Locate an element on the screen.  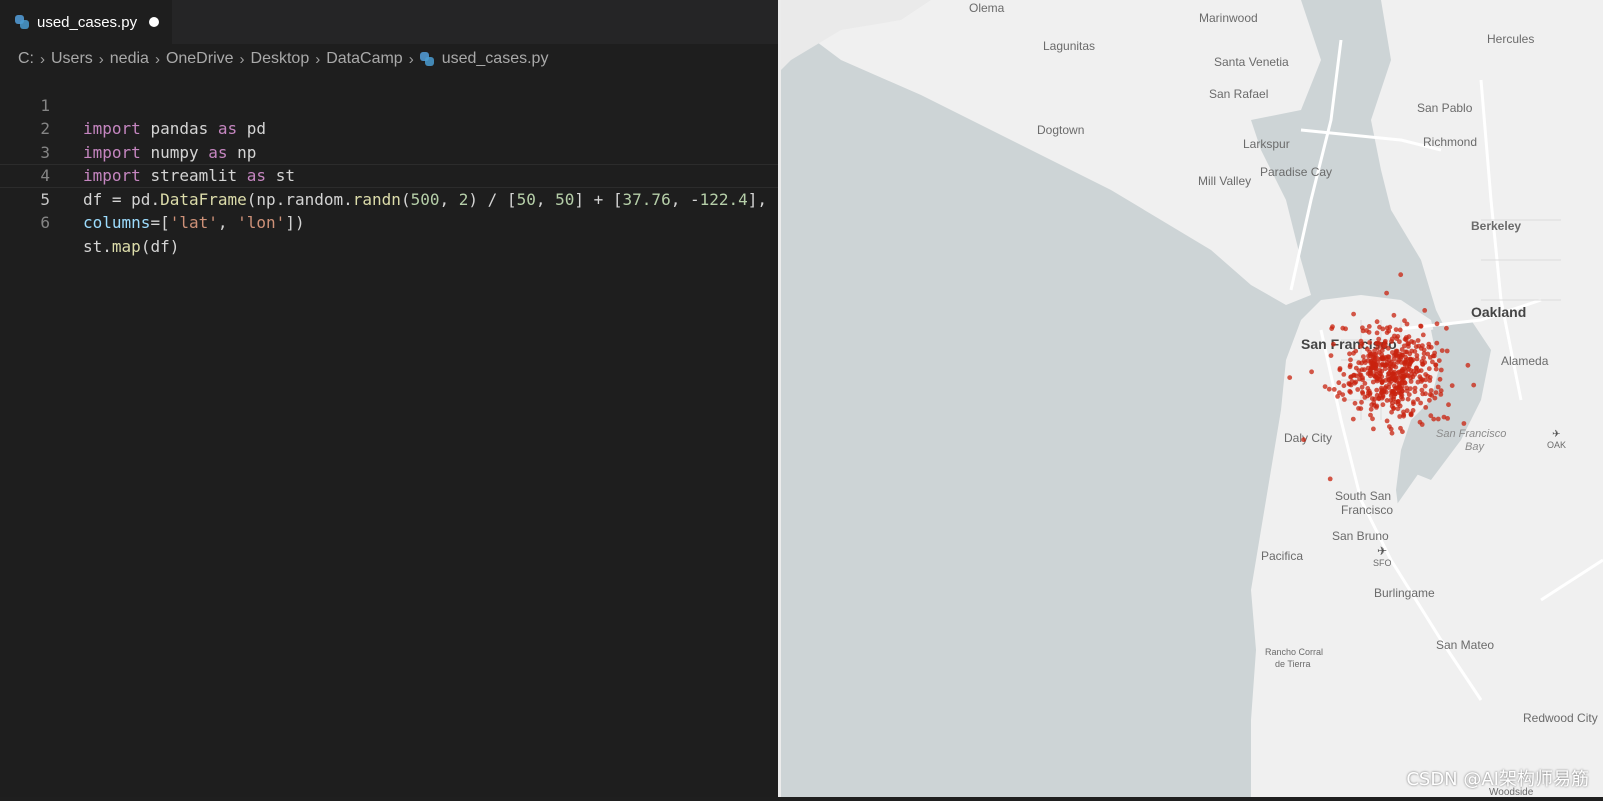
line-number: 6 is located at coordinates (45, 222).